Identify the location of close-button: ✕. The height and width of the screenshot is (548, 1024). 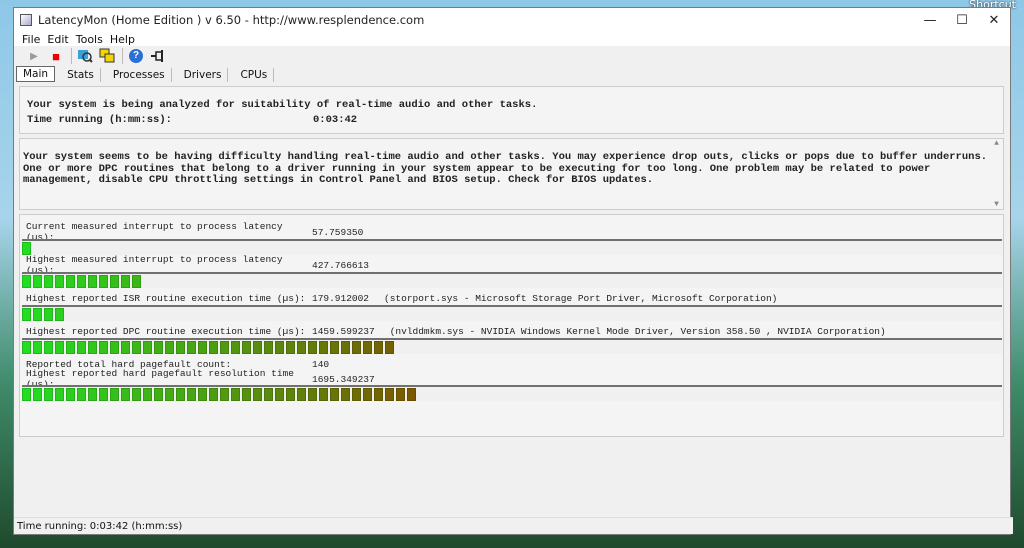
(994, 20).